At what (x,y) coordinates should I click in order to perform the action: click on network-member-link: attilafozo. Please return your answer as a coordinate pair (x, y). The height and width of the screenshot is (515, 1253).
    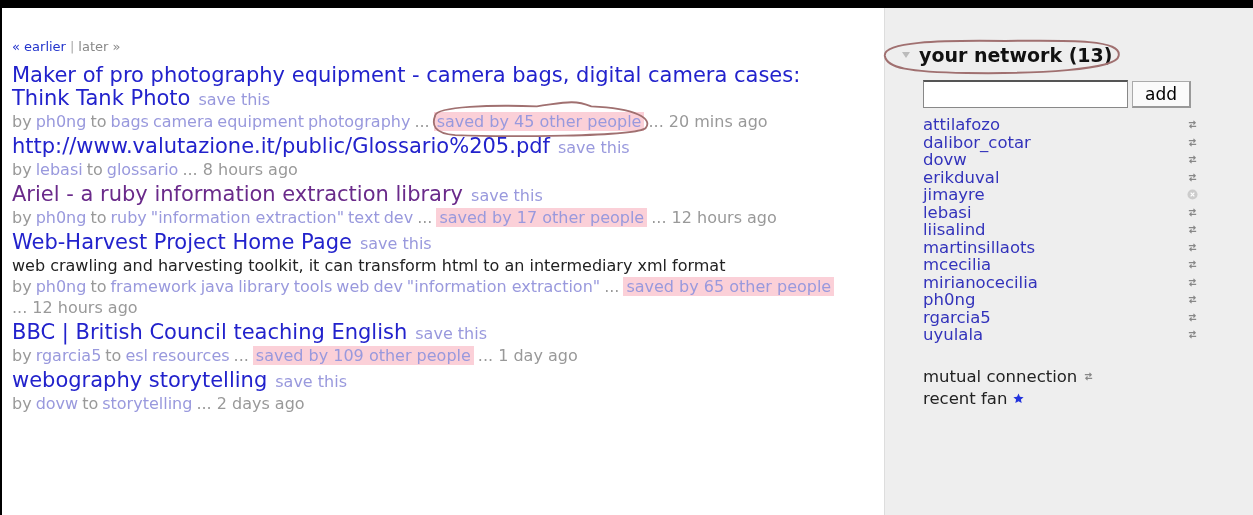
    Looking at the image, I should click on (961, 125).